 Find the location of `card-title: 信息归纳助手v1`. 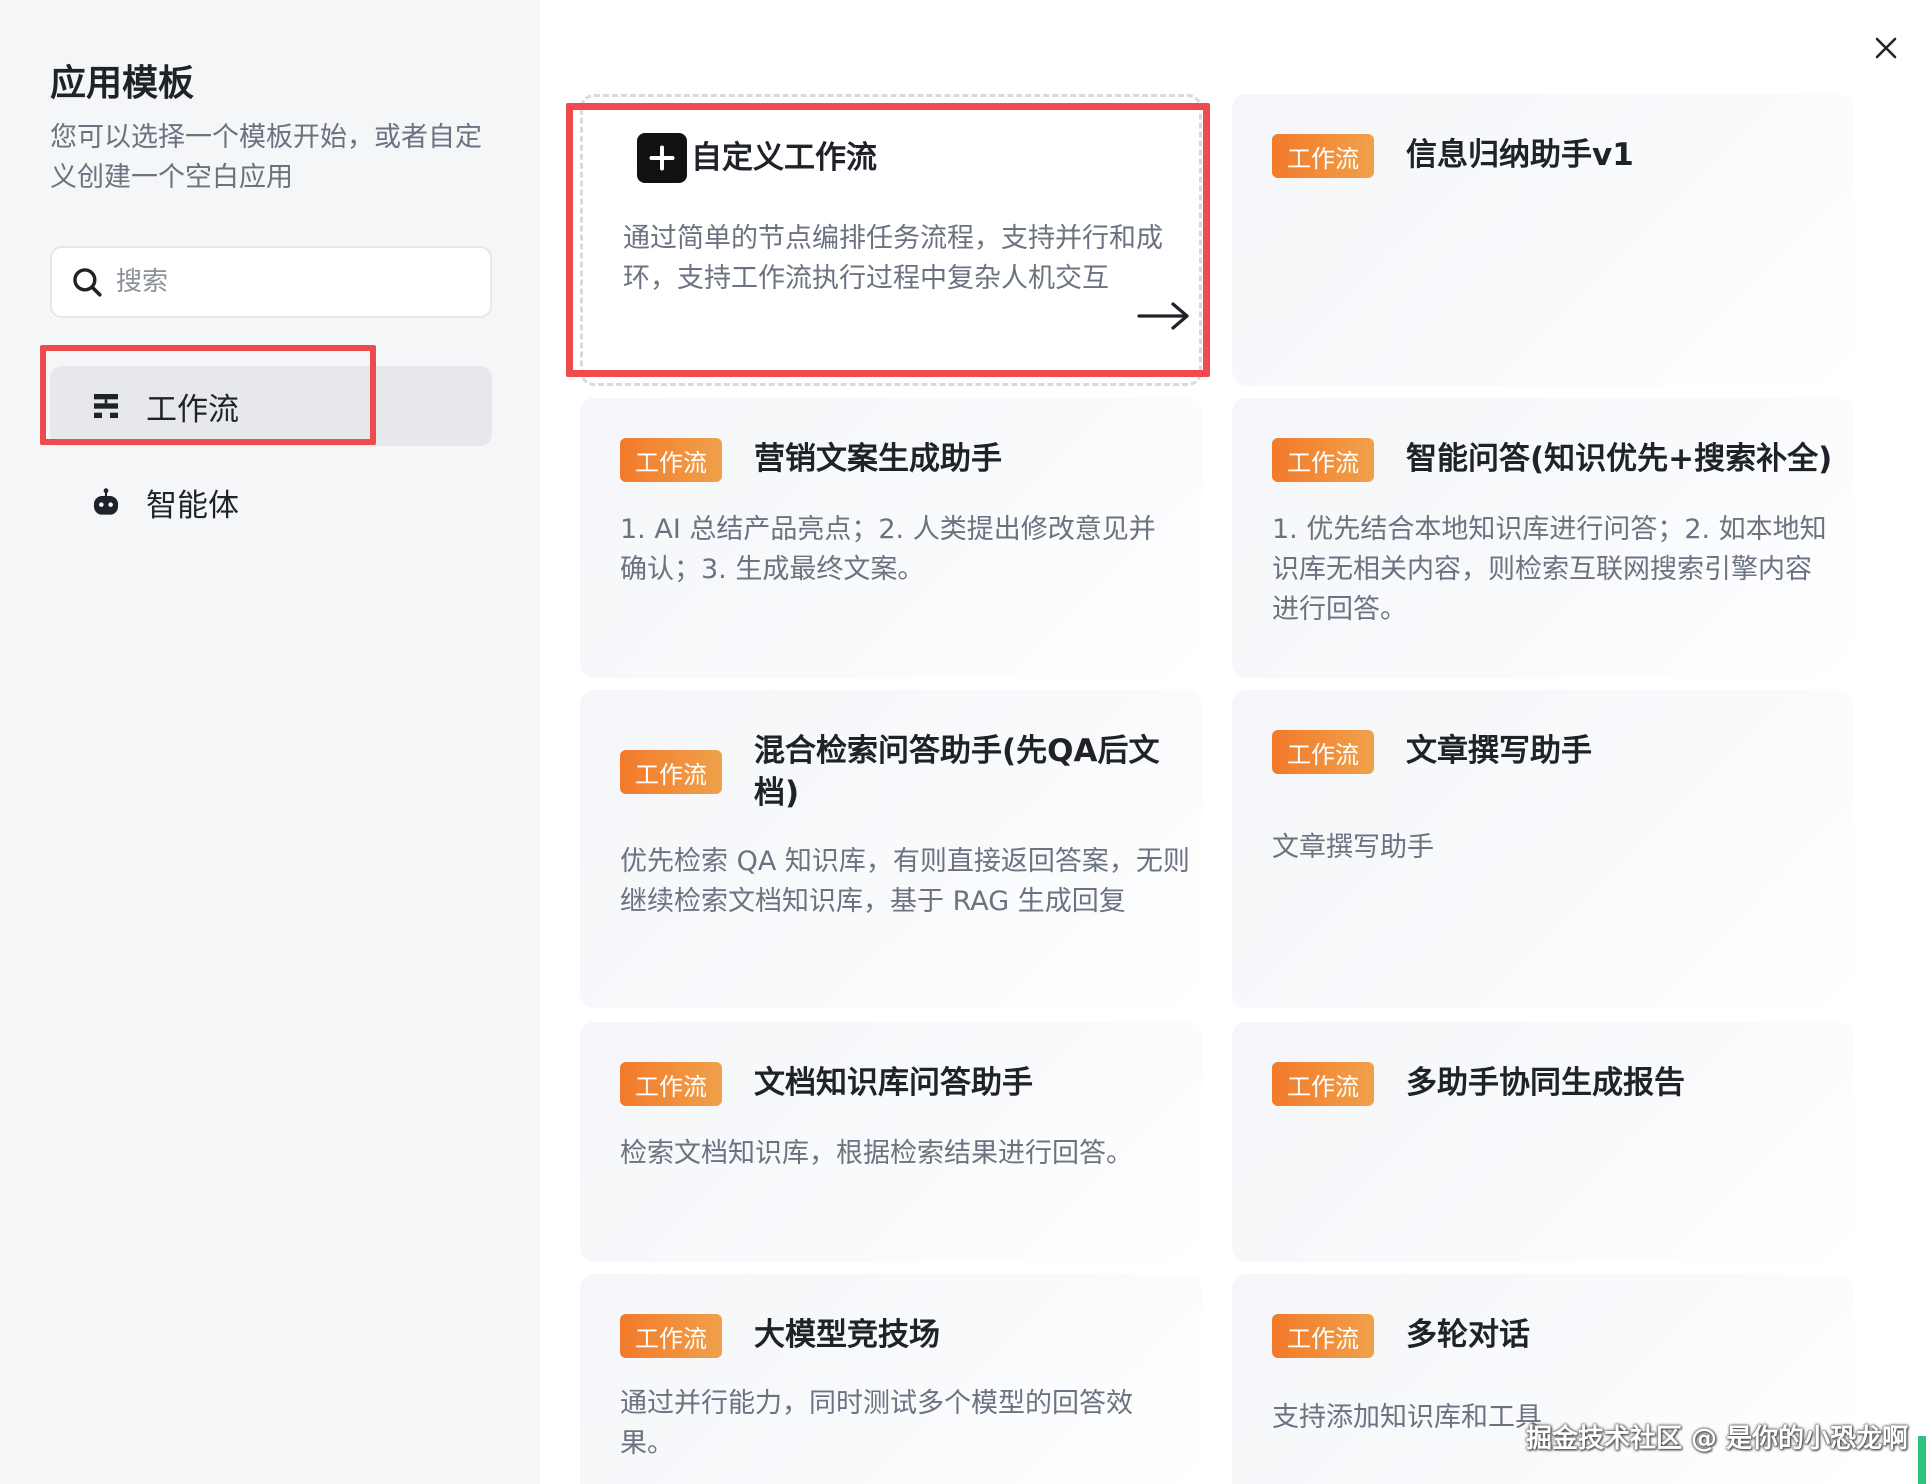

card-title: 信息归纳助手v1 is located at coordinates (1520, 155).